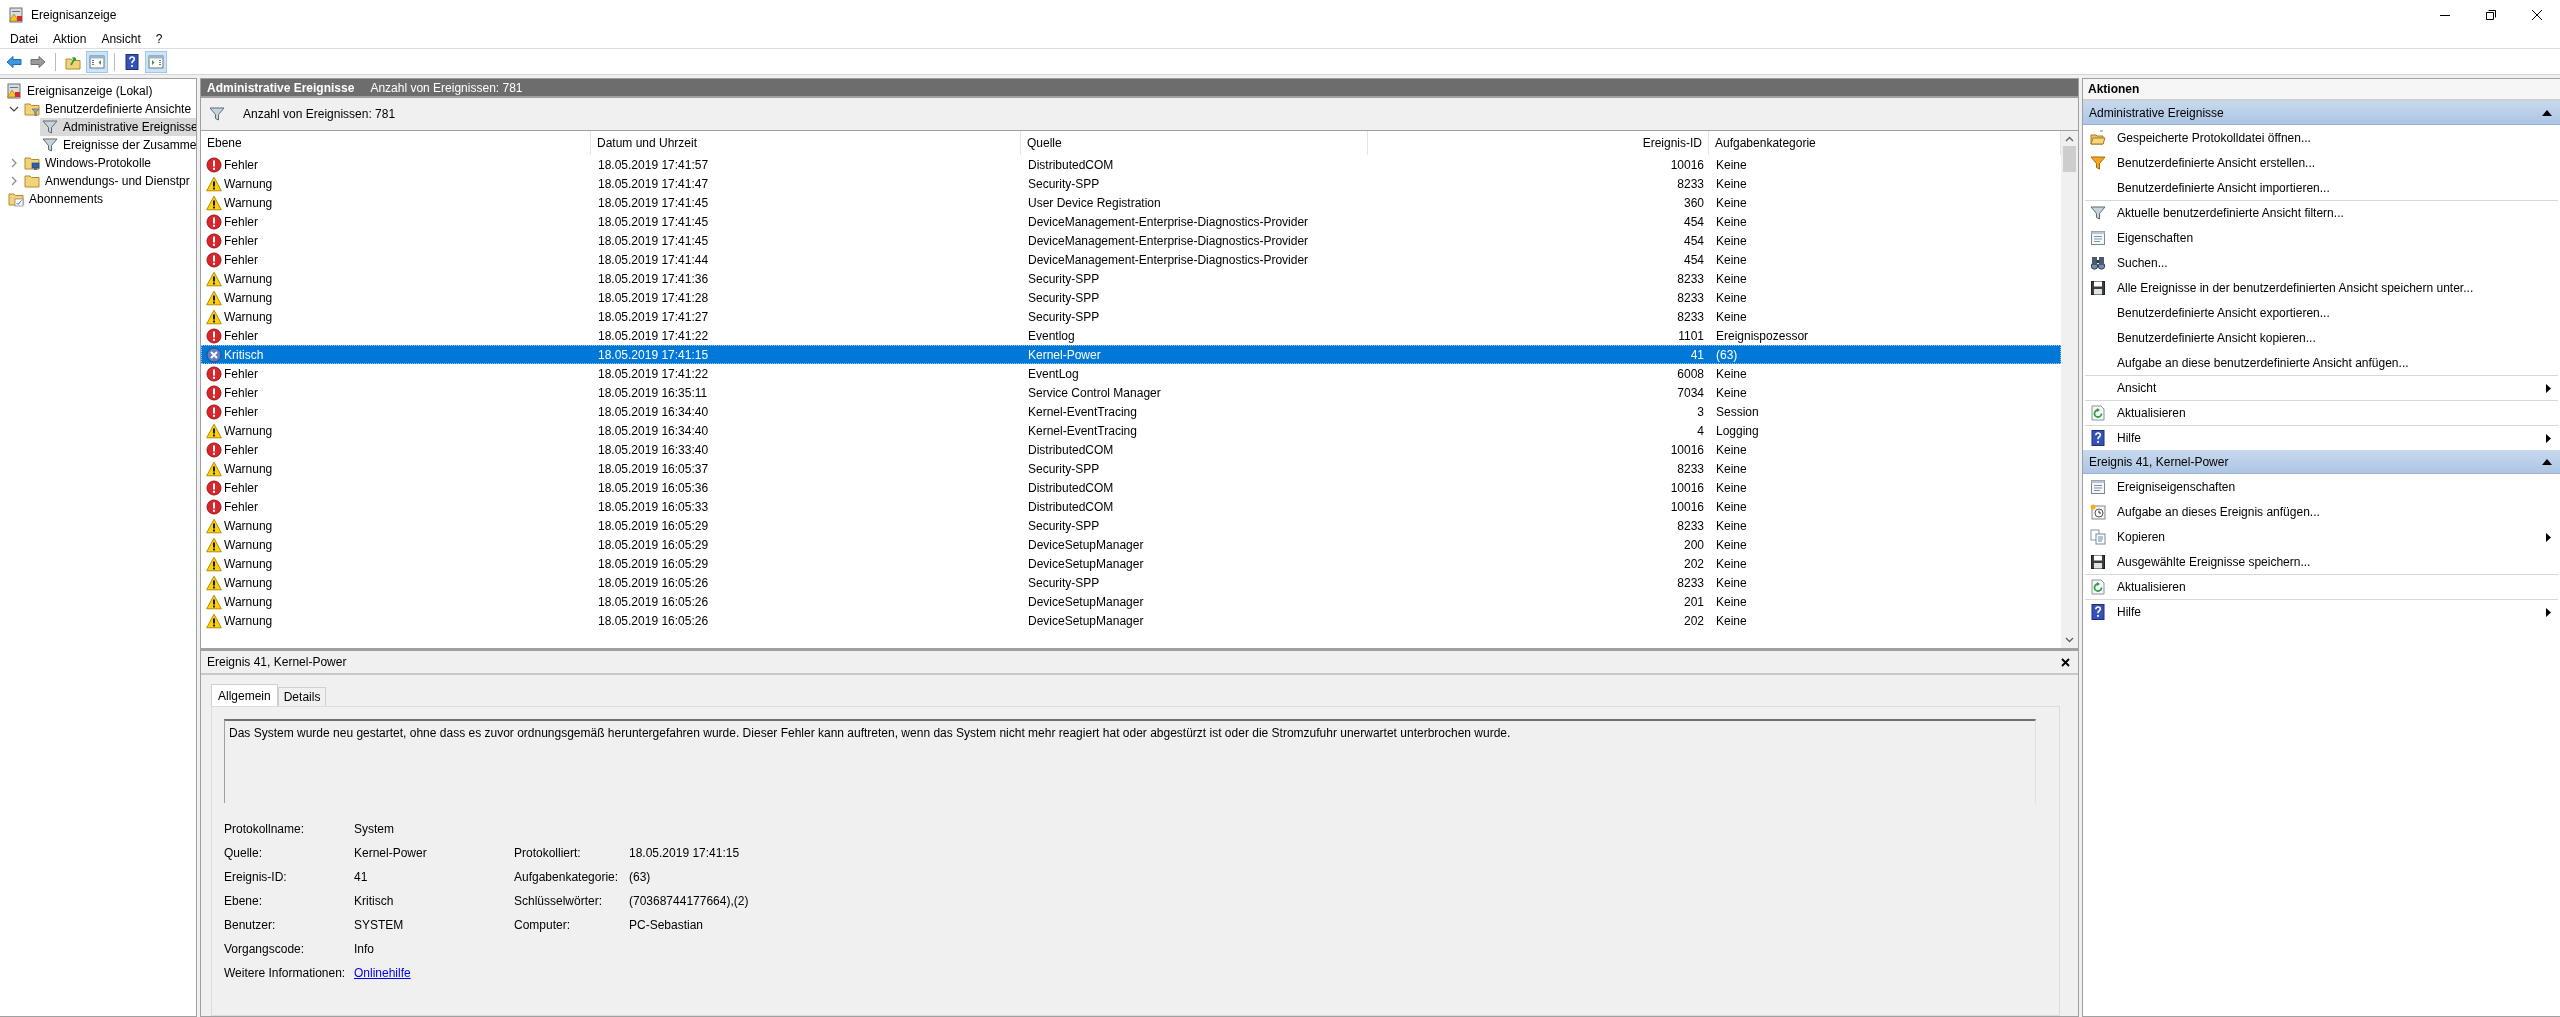  I want to click on restore-icon, so click(2491, 15).